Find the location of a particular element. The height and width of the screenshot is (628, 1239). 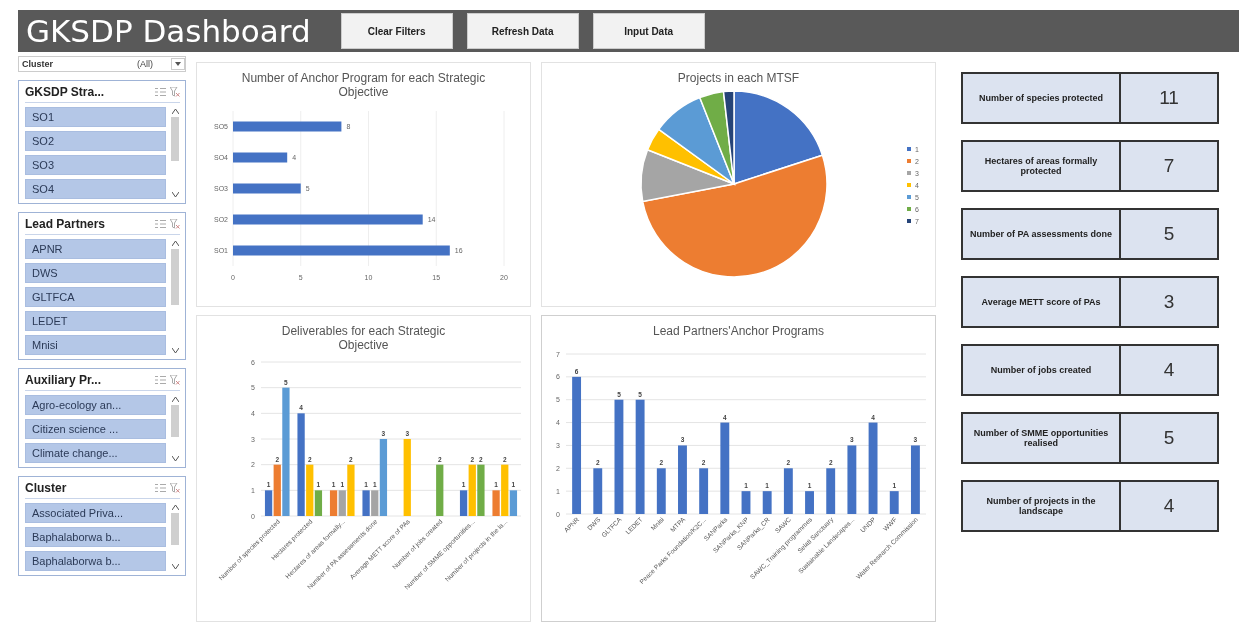

kpi-label: Average METT score of PAs is located at coordinates (1041, 302).